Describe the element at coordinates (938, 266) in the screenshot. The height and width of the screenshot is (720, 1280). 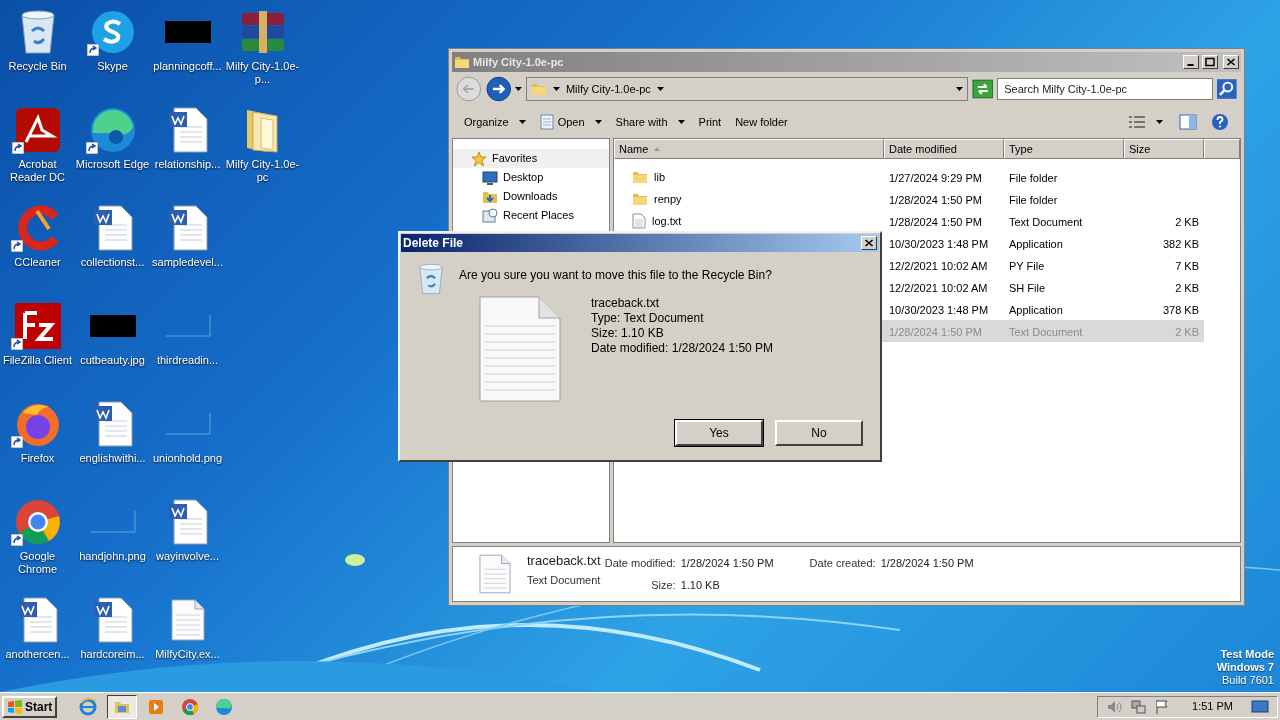
I see `date-cell: 12/2/2021 10:02 AM` at that location.